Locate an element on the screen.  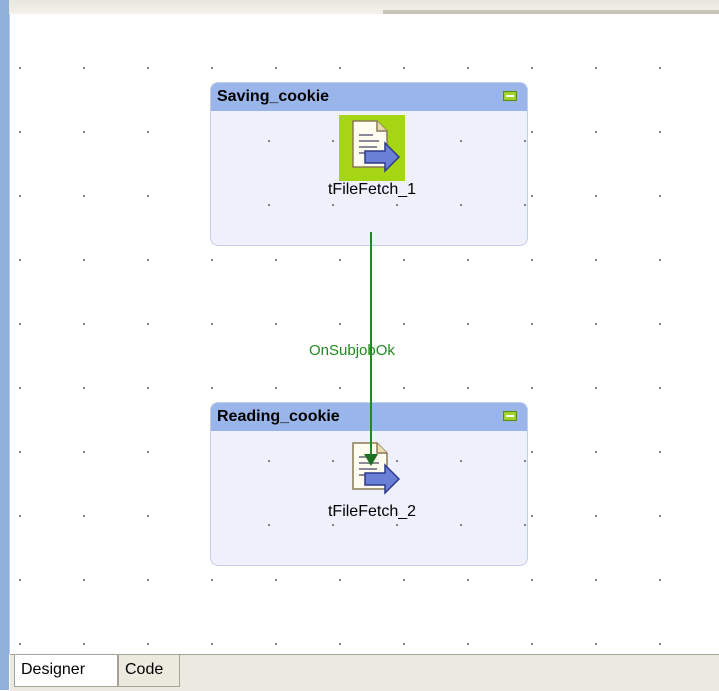
tab-code: Code is located at coordinates (149, 671).